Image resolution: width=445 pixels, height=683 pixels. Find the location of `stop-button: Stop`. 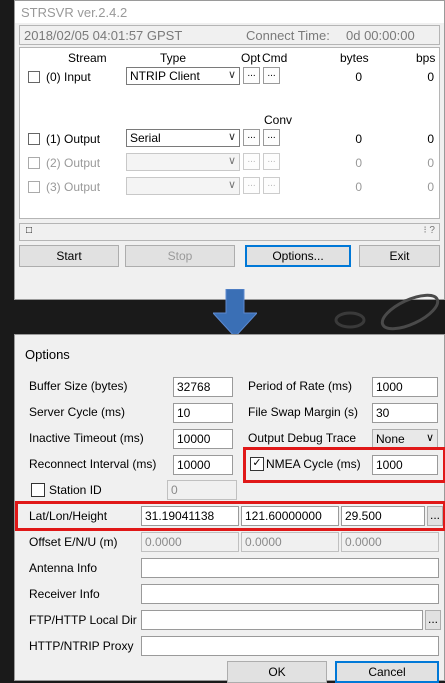

stop-button: Stop is located at coordinates (180, 256).